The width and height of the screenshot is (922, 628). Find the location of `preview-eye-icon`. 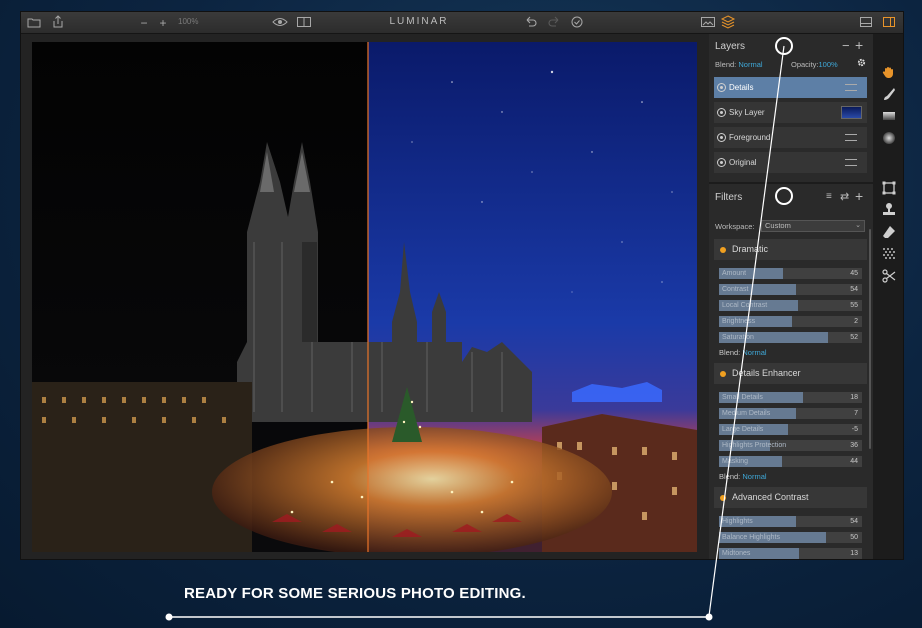

preview-eye-icon is located at coordinates (280, 23).